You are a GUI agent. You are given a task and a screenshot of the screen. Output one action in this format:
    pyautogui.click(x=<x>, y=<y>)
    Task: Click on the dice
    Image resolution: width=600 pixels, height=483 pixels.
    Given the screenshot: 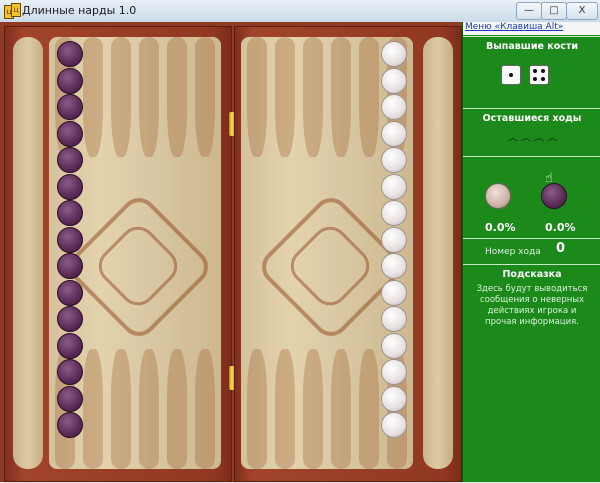 What is the action you would take?
    pyautogui.click(x=531, y=77)
    